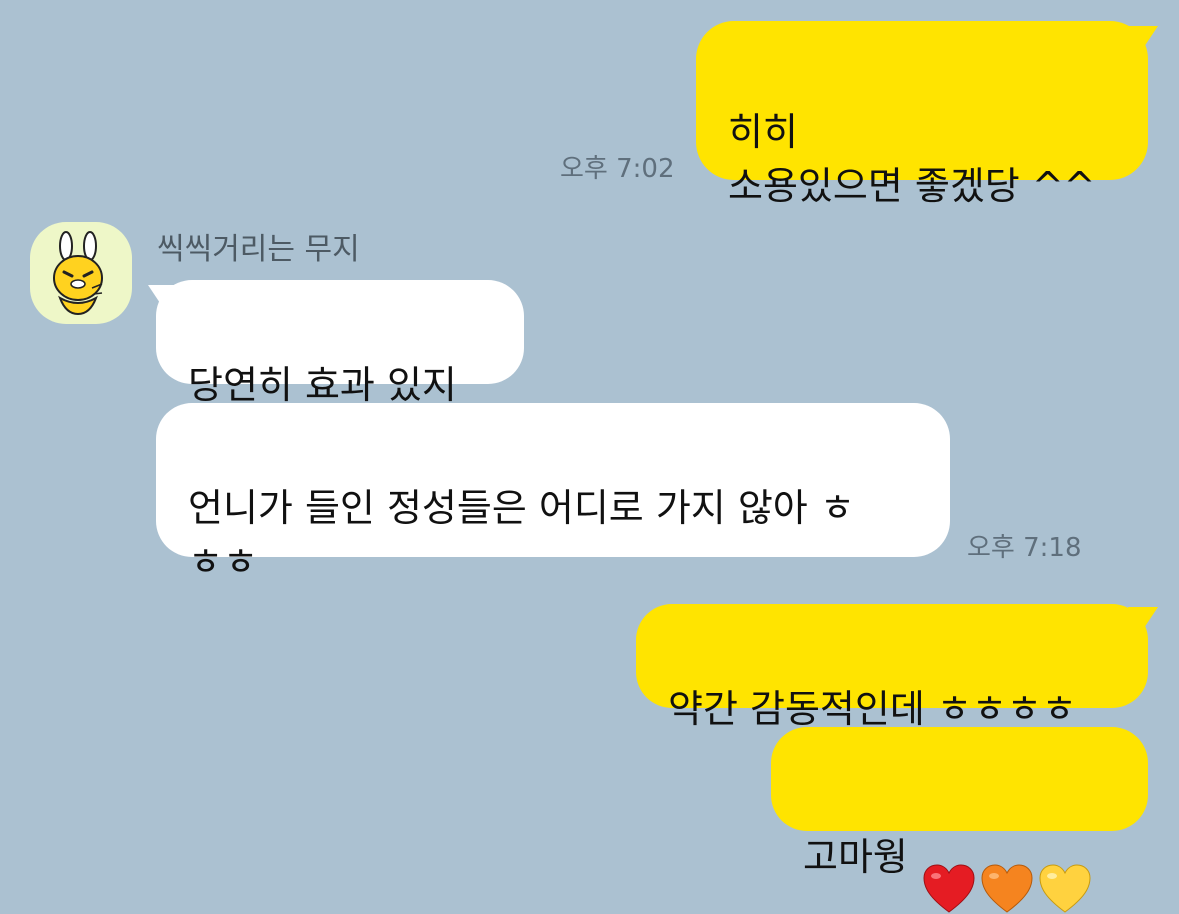  Describe the element at coordinates (912, 159) in the screenshot. I see `message-text: 히히 소용있으면 좋겠당 ^^` at that location.